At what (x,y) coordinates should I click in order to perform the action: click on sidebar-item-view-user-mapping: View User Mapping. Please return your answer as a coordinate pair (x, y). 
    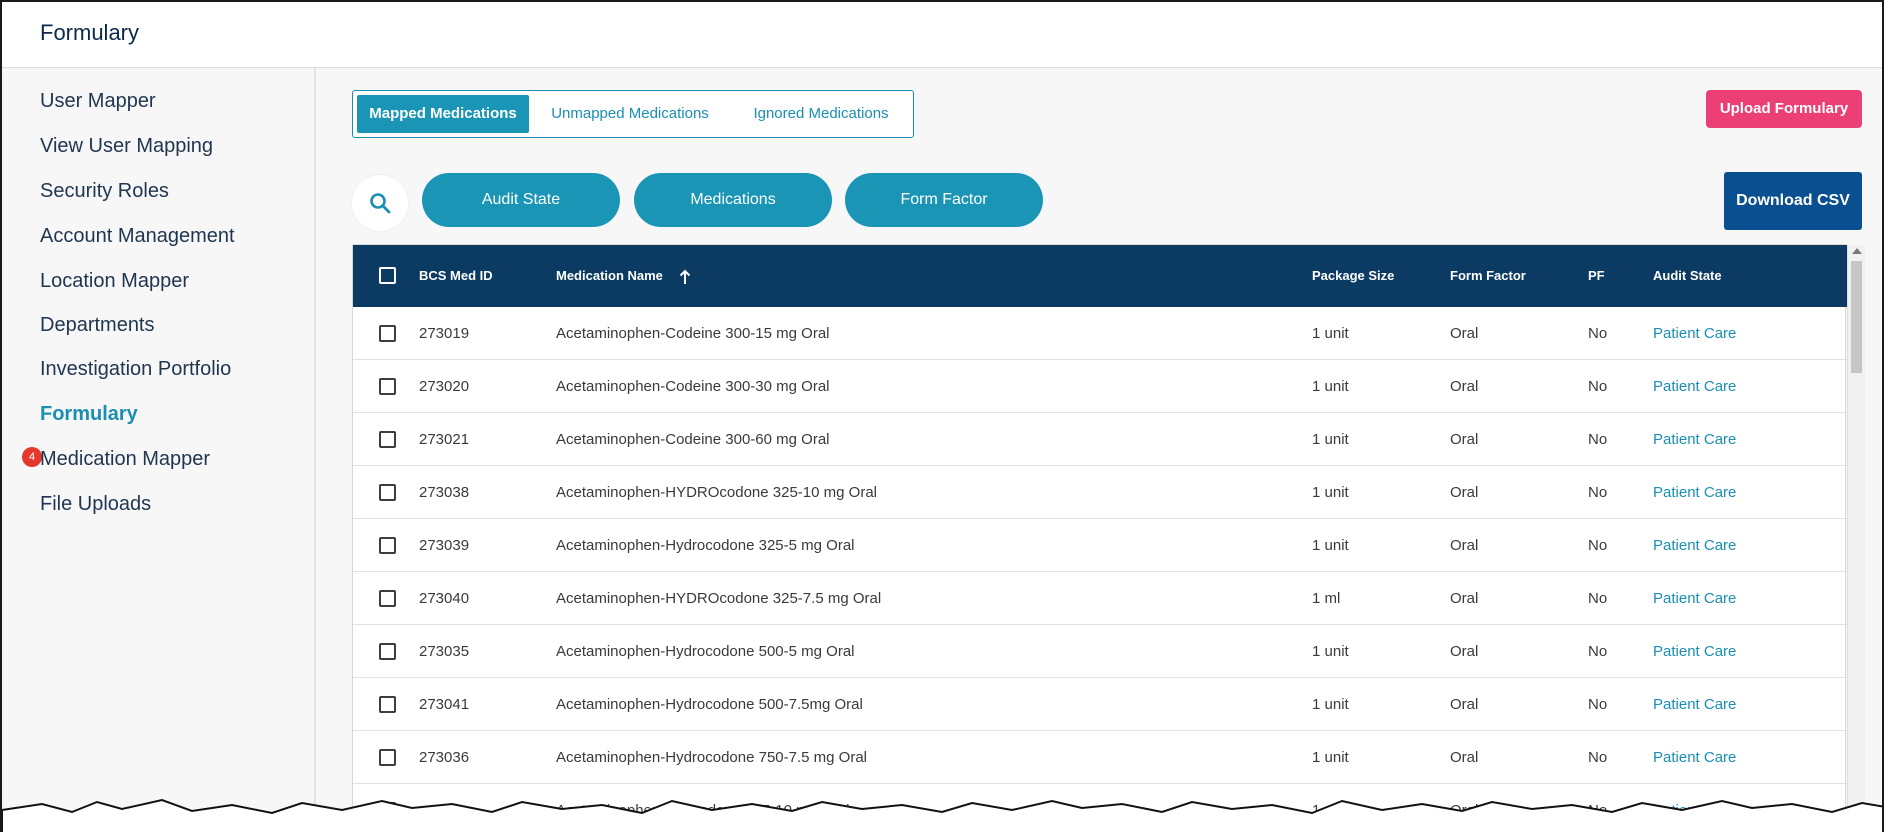
    Looking at the image, I should click on (126, 146).